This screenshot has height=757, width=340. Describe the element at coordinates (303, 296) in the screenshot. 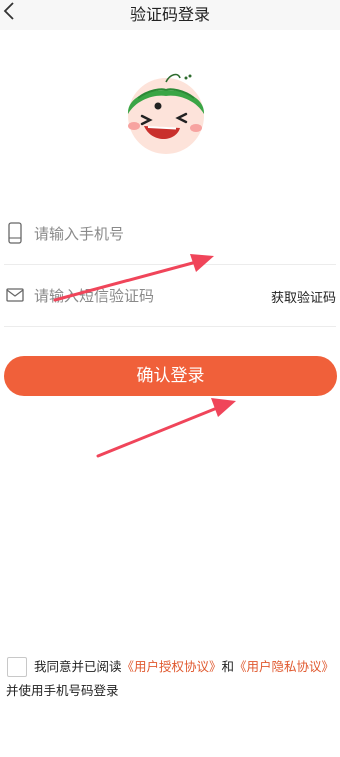

I see `get-code-button: 获取验证码` at that location.